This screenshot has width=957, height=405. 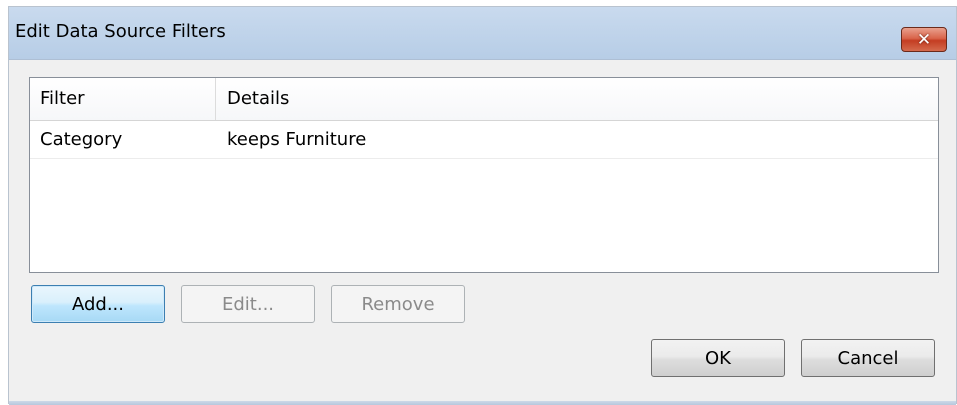 I want to click on title-bar: Edit Data Source Filters ✕, so click(x=482, y=33).